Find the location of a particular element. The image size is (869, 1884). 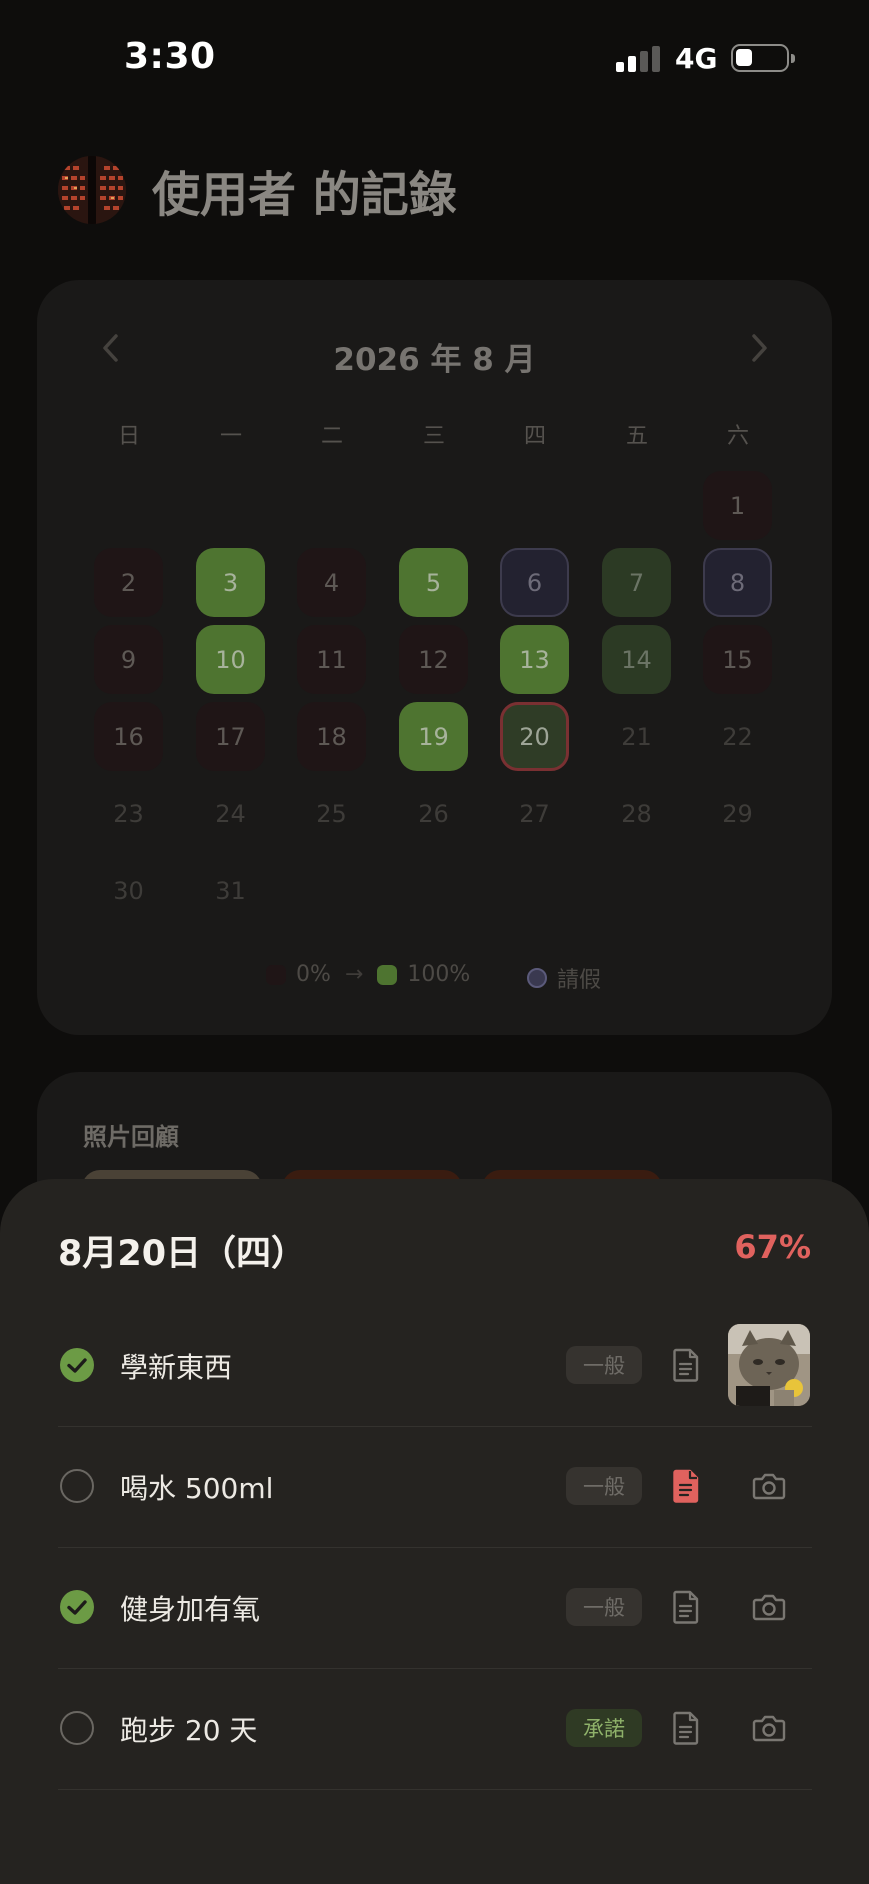

calendar-day: 2 is located at coordinates (128, 582).